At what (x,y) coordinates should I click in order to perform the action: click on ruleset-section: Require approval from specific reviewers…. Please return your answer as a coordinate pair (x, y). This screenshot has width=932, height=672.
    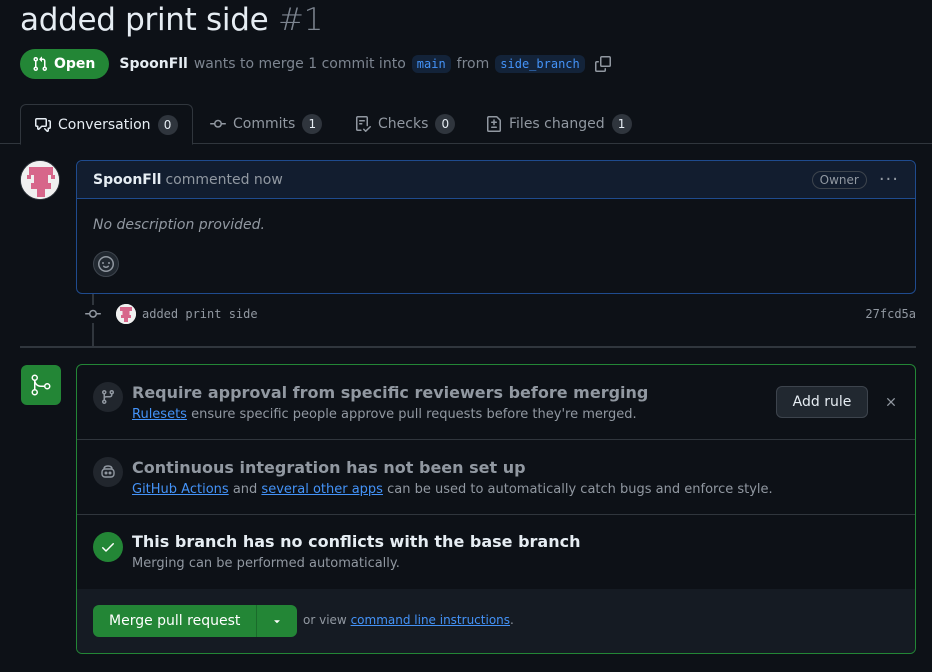
    Looking at the image, I should click on (496, 402).